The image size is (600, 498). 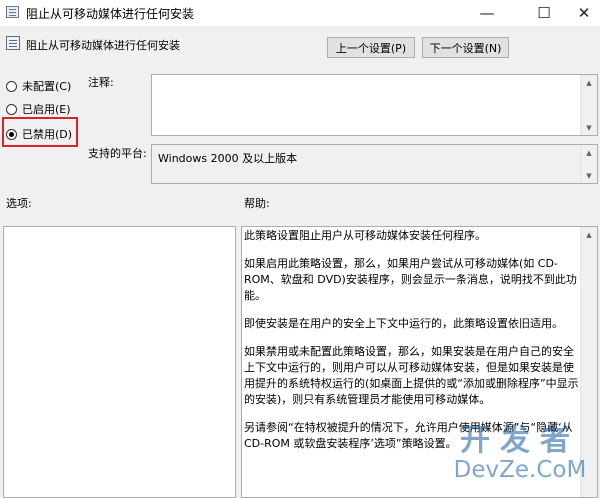 I want to click on radio-enabled-circle, so click(x=11, y=109).